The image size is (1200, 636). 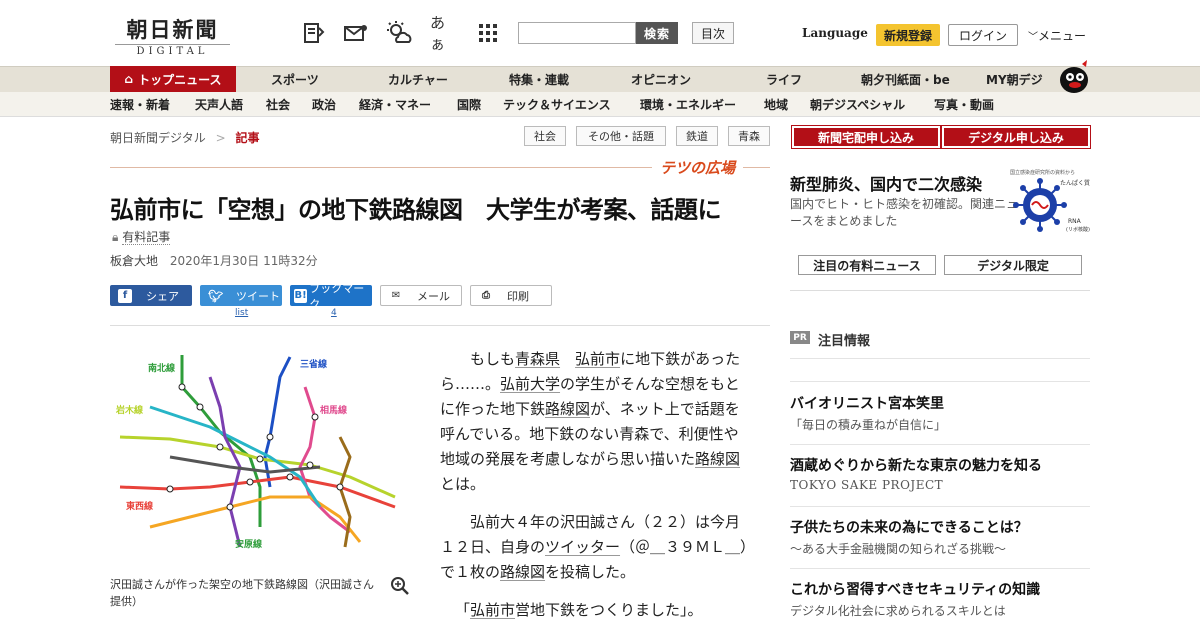 What do you see at coordinates (915, 589) in the screenshot?
I see `pr-item-title: これから習得すべきセキュリティの知識` at bounding box center [915, 589].